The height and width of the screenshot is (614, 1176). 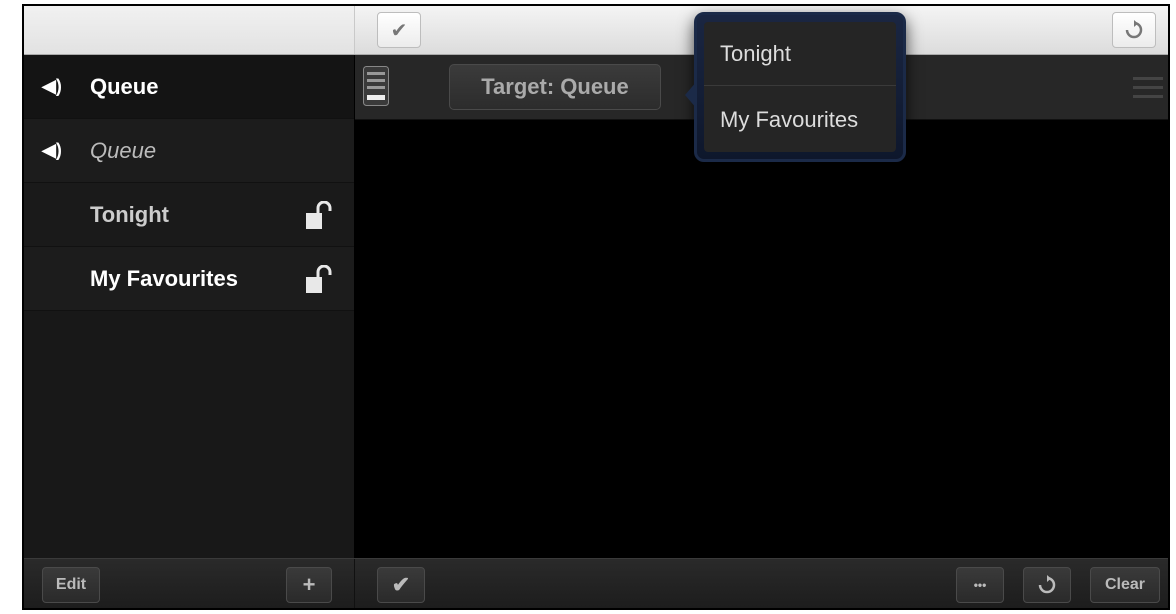 What do you see at coordinates (1125, 585) in the screenshot?
I see `clear-button: Clear` at bounding box center [1125, 585].